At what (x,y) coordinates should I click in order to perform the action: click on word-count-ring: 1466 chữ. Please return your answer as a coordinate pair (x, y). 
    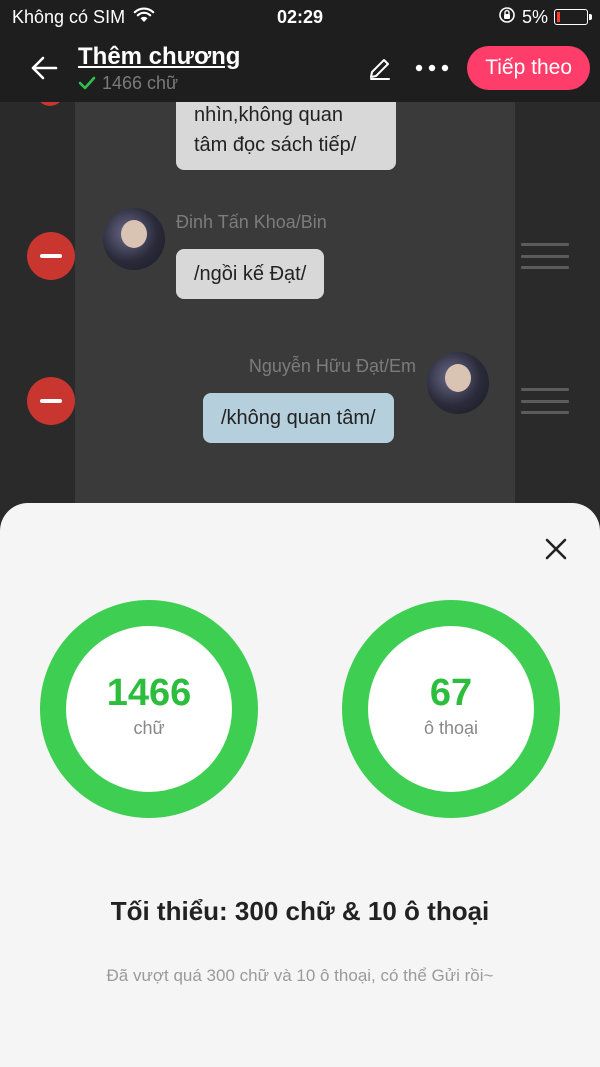
    Looking at the image, I should click on (149, 709).